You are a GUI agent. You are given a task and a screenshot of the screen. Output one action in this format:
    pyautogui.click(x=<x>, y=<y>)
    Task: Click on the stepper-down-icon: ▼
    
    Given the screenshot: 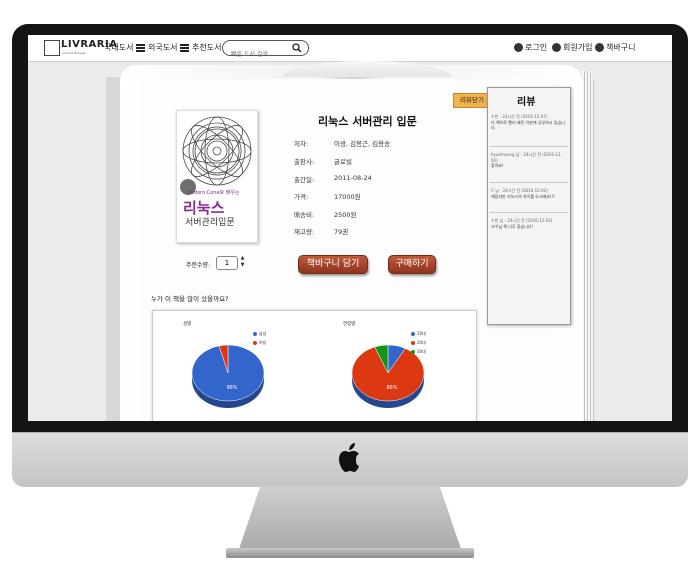 What is the action you would take?
    pyautogui.click(x=242, y=265)
    